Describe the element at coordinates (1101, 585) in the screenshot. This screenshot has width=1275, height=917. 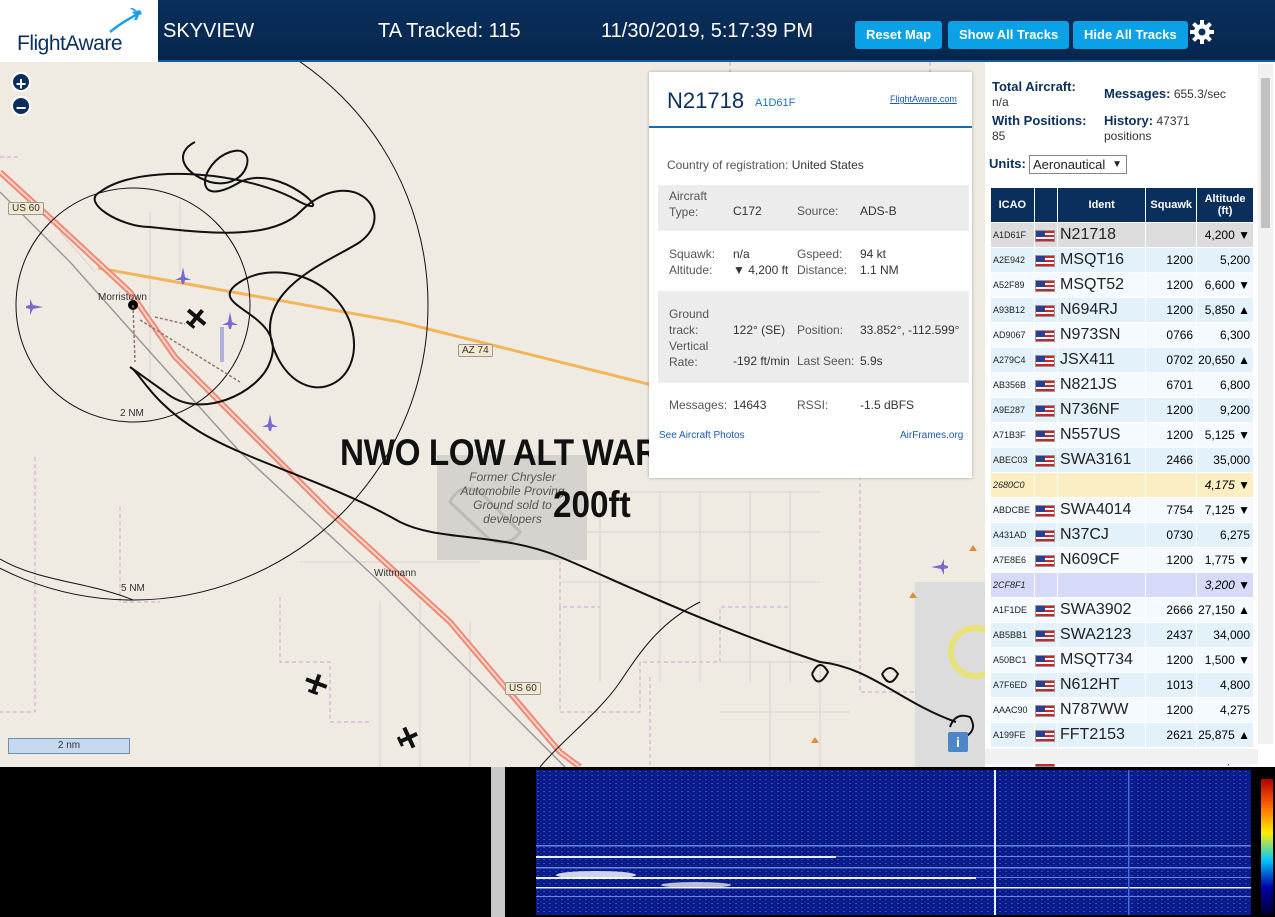
I see `ident-cell` at that location.